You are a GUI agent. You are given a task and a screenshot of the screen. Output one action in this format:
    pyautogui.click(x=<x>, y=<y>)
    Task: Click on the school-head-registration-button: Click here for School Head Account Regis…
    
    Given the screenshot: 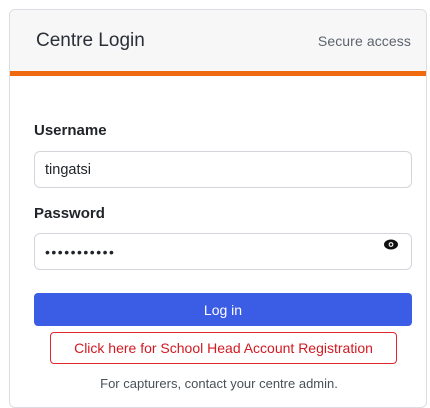 What is the action you would take?
    pyautogui.click(x=223, y=348)
    